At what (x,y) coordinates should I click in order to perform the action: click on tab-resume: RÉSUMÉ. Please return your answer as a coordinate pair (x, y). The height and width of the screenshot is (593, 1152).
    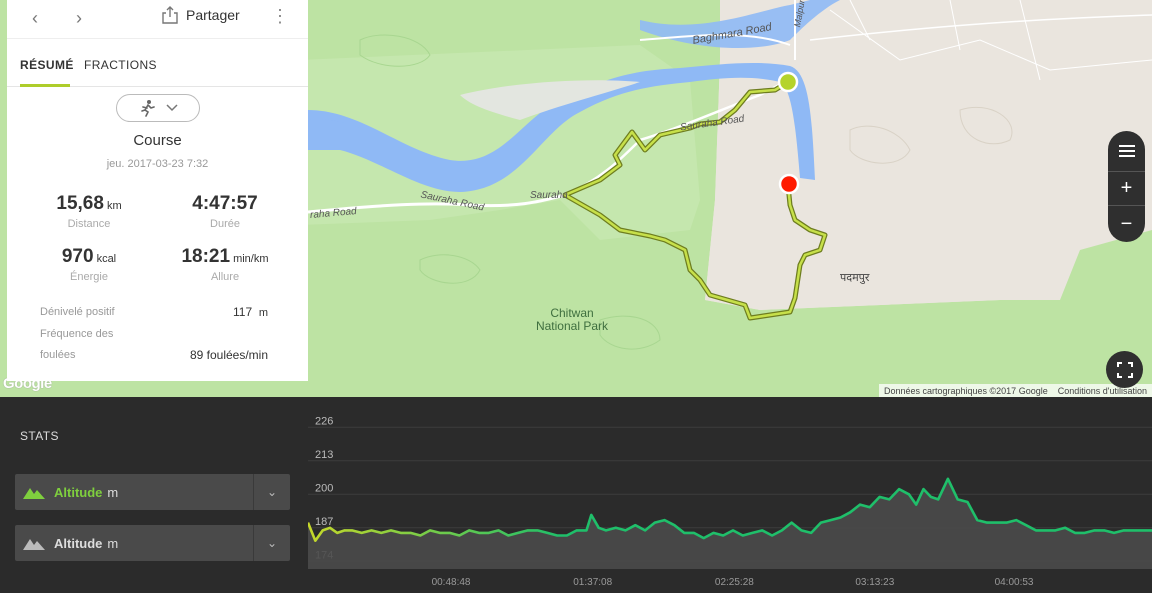
    Looking at the image, I should click on (47, 65).